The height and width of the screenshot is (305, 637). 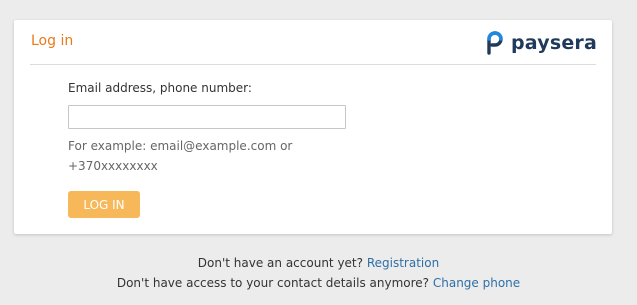 I want to click on no-account-text: Don't have an account yet?, so click(x=280, y=263).